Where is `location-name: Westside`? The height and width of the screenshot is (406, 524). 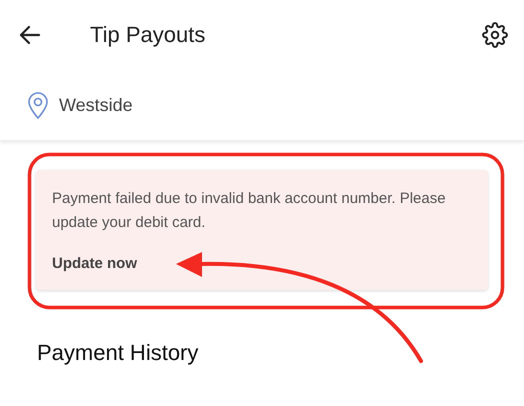 location-name: Westside is located at coordinates (96, 105).